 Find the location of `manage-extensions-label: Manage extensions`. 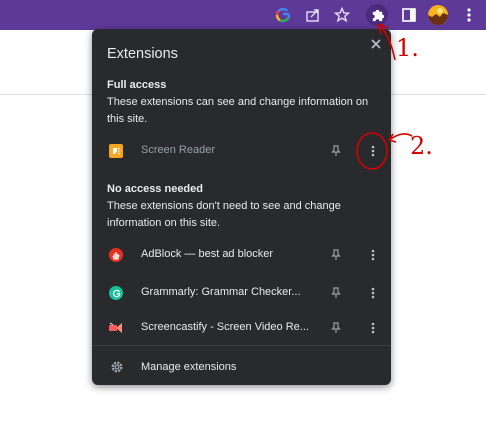

manage-extensions-label: Manage extensions is located at coordinates (189, 367).